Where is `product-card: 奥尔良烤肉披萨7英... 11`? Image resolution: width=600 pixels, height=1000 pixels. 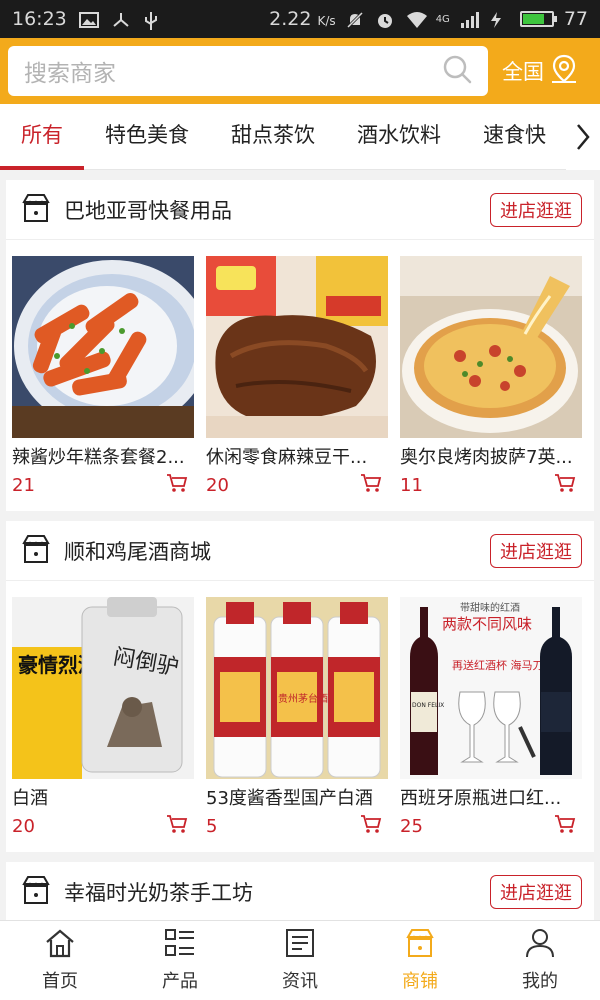
product-card: 奥尔良烤肉披萨7英... 11 is located at coordinates (491, 376).